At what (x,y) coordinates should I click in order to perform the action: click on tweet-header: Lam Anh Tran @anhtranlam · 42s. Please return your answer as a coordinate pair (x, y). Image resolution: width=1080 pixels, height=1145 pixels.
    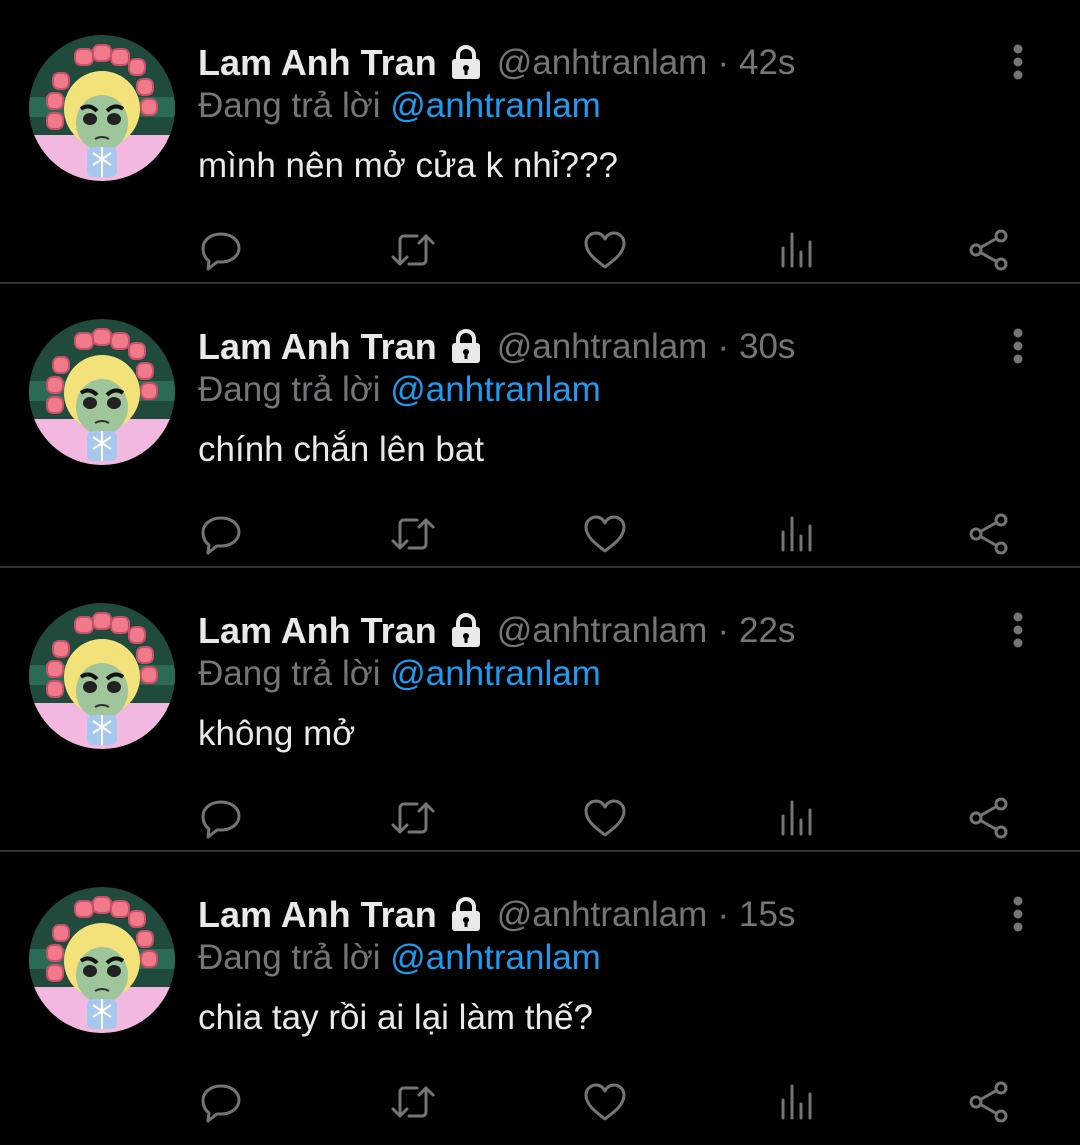
    Looking at the image, I should click on (496, 63).